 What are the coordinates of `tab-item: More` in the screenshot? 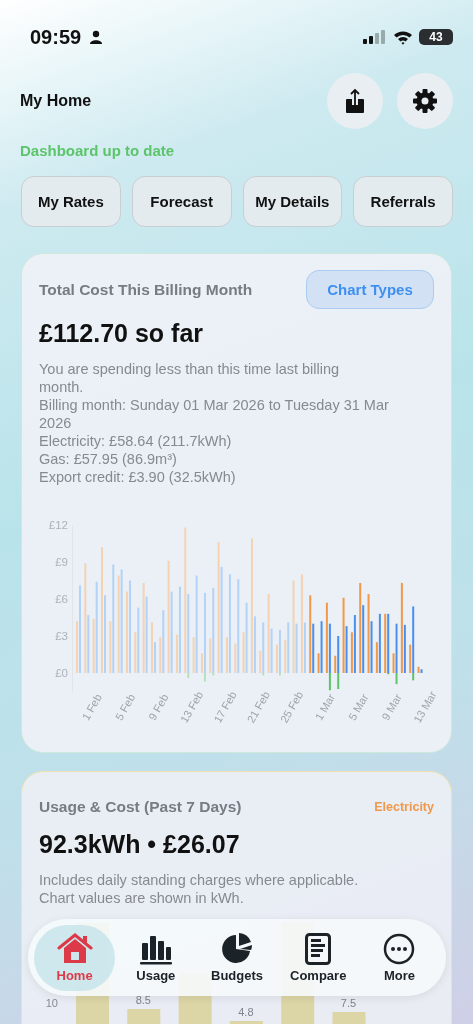 It's located at (399, 957).